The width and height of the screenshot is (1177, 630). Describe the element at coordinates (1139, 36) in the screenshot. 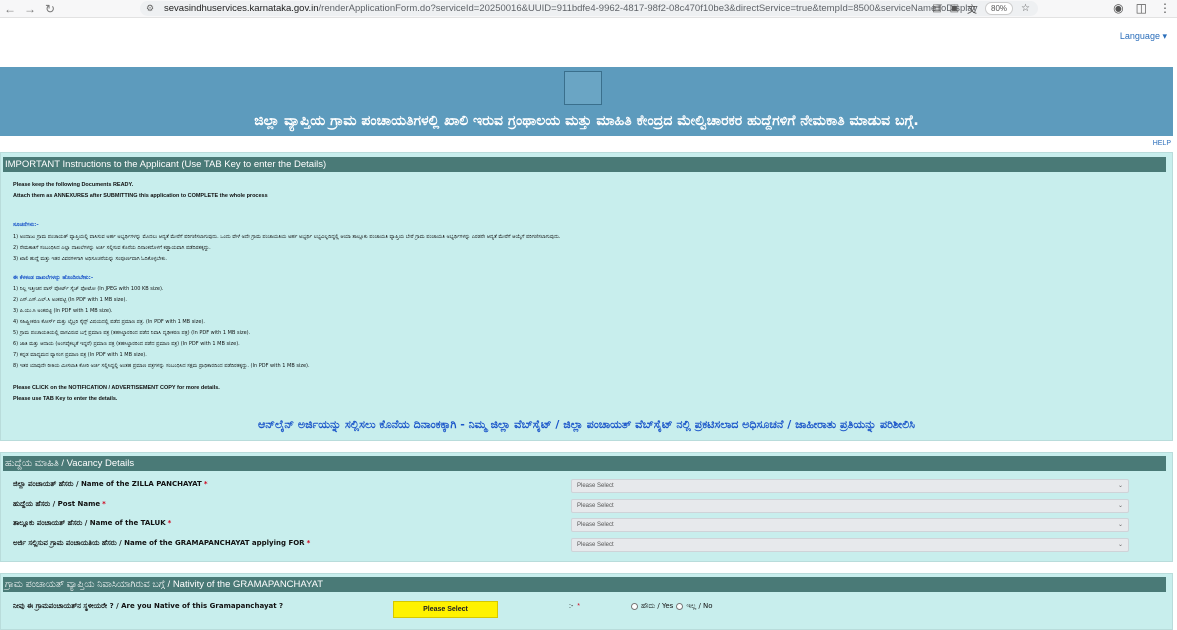

I see `language-label: Language` at that location.